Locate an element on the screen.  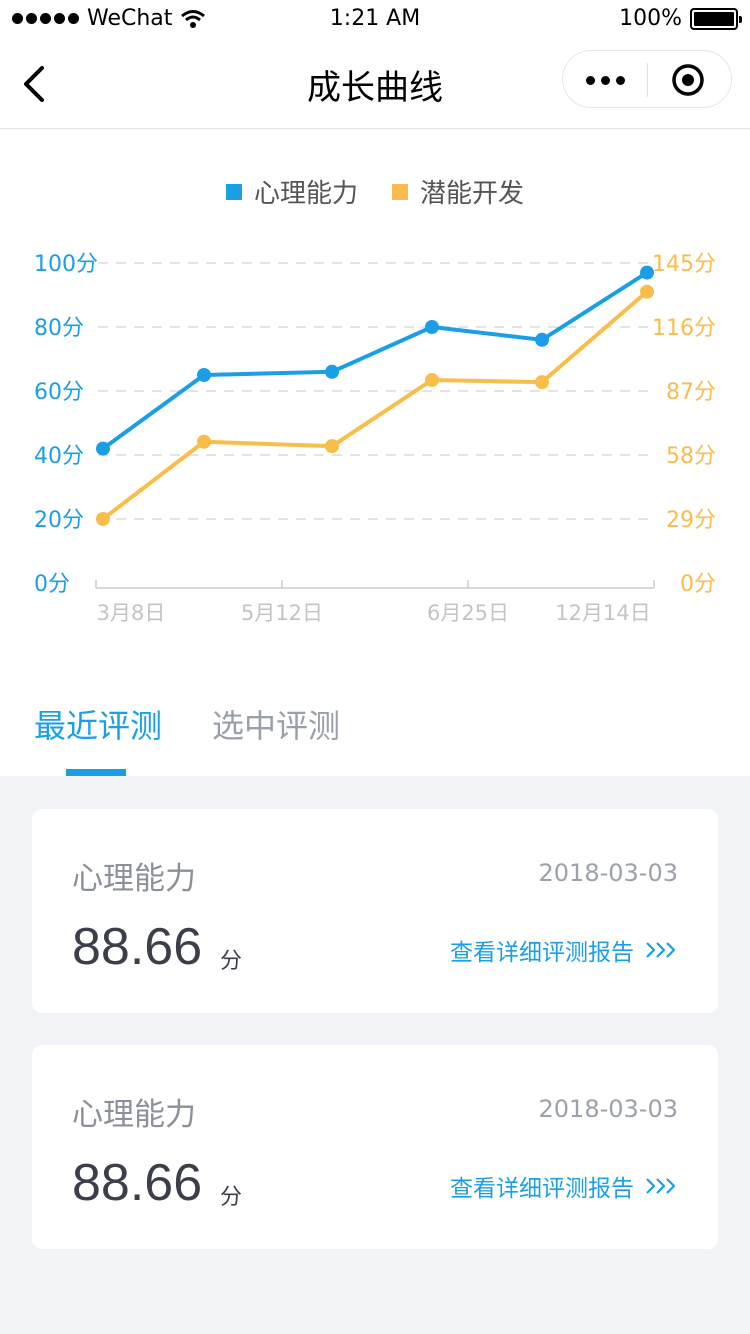
right-axis-tick-label: 116分 is located at coordinates (684, 328).